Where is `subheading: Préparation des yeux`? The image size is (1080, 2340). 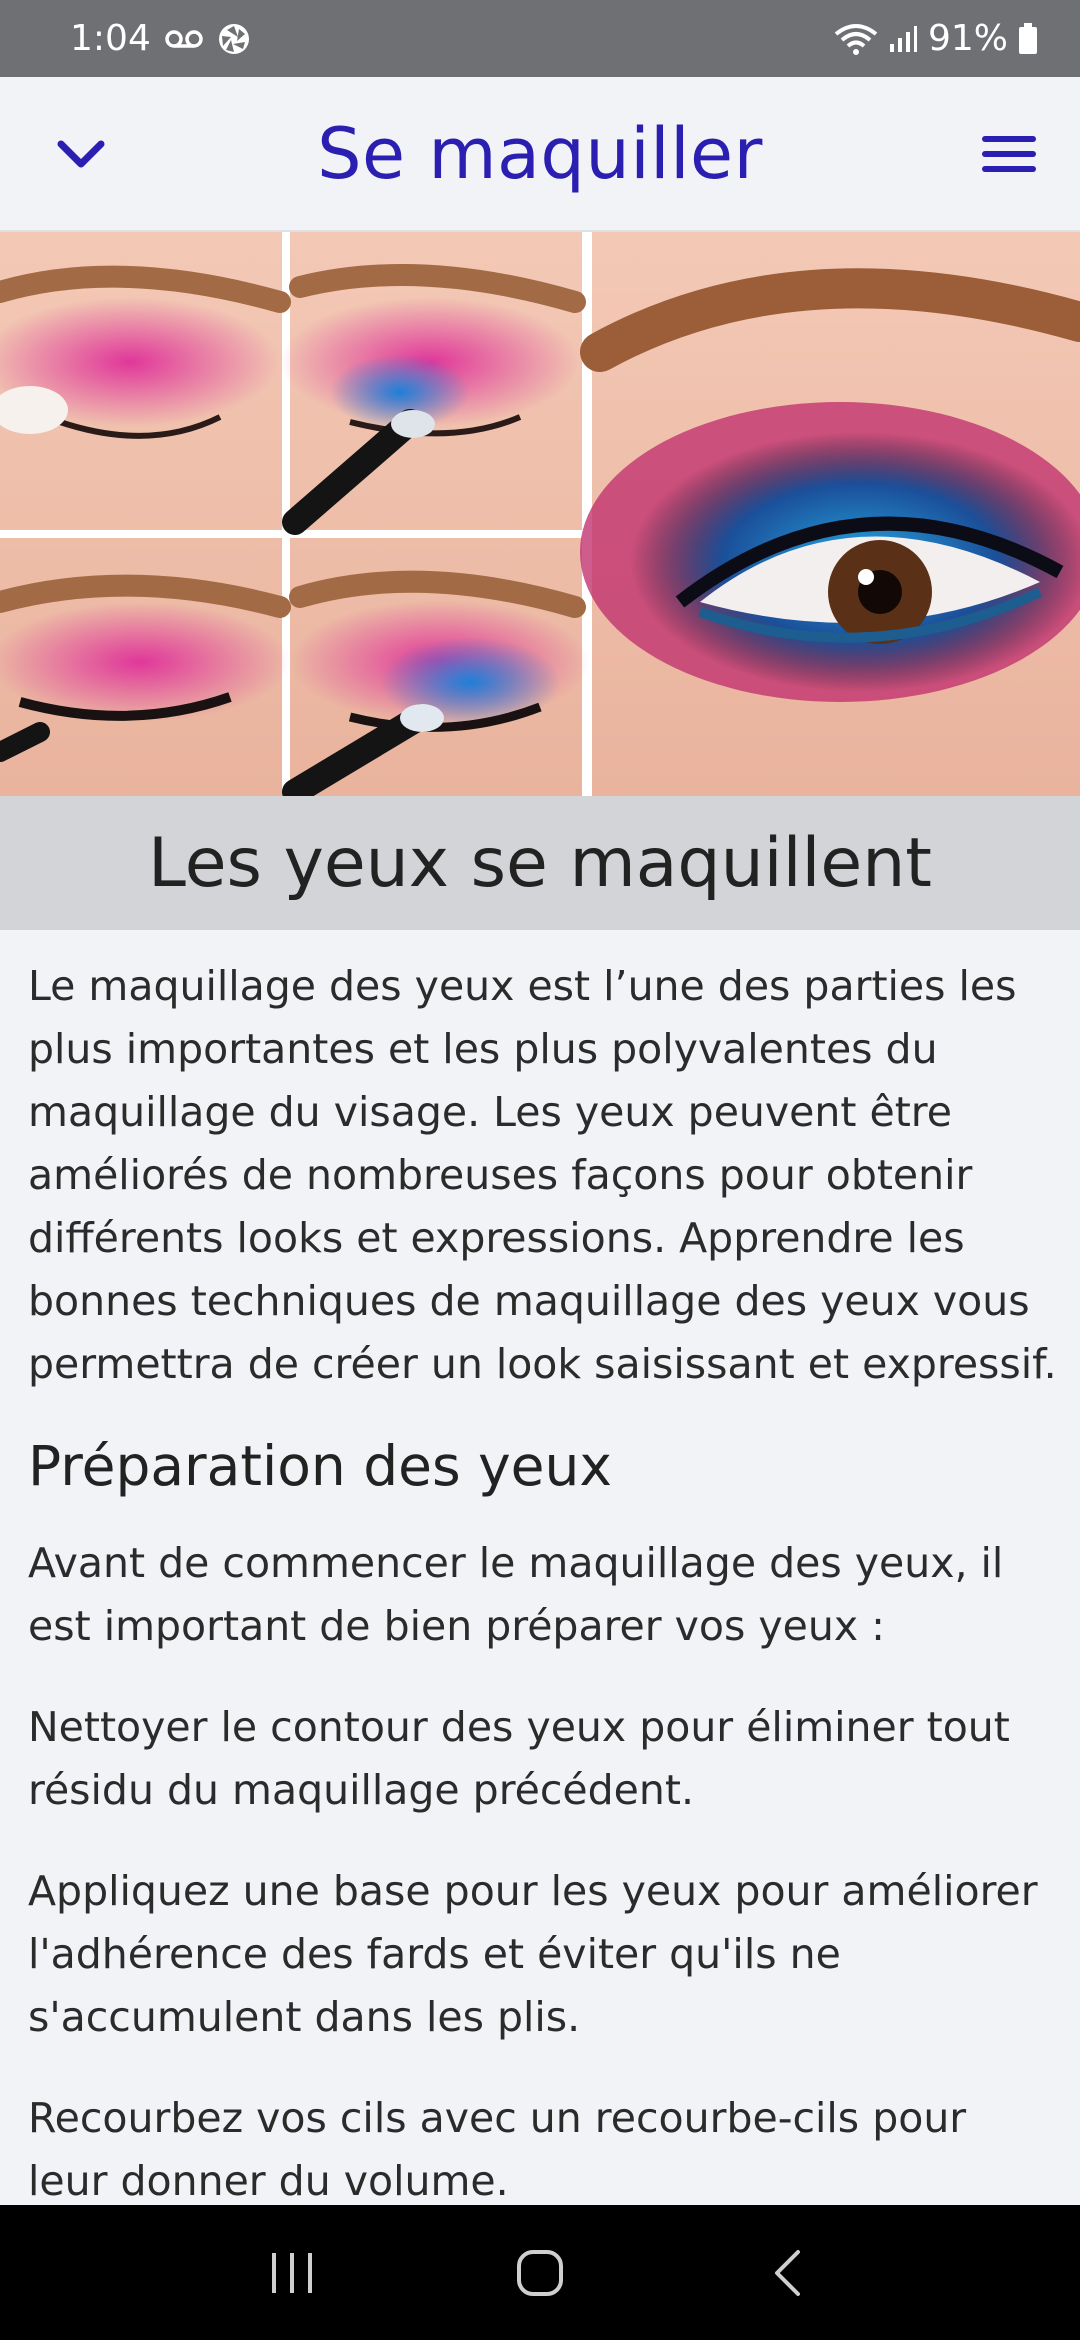
subheading: Préparation des yeux is located at coordinates (320, 1466).